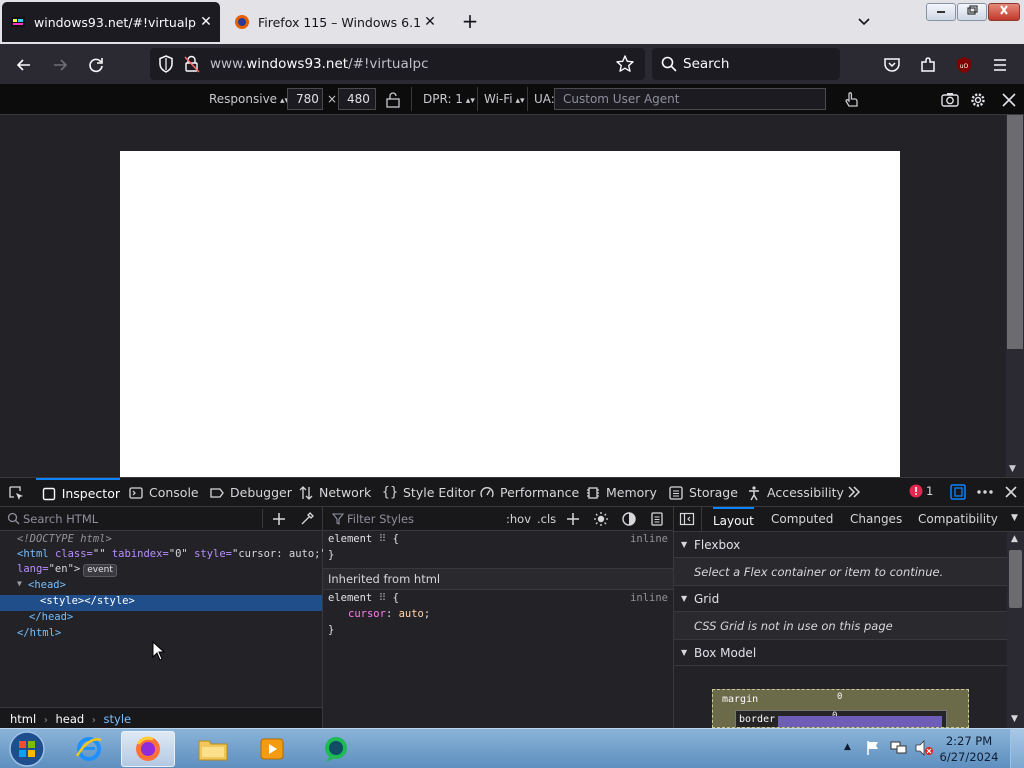  What do you see at coordinates (573, 520) in the screenshot?
I see `add-rule-plus-icon` at bounding box center [573, 520].